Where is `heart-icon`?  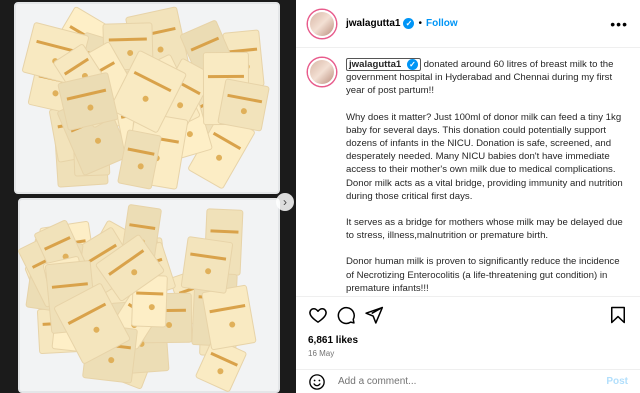 heart-icon is located at coordinates (318, 315).